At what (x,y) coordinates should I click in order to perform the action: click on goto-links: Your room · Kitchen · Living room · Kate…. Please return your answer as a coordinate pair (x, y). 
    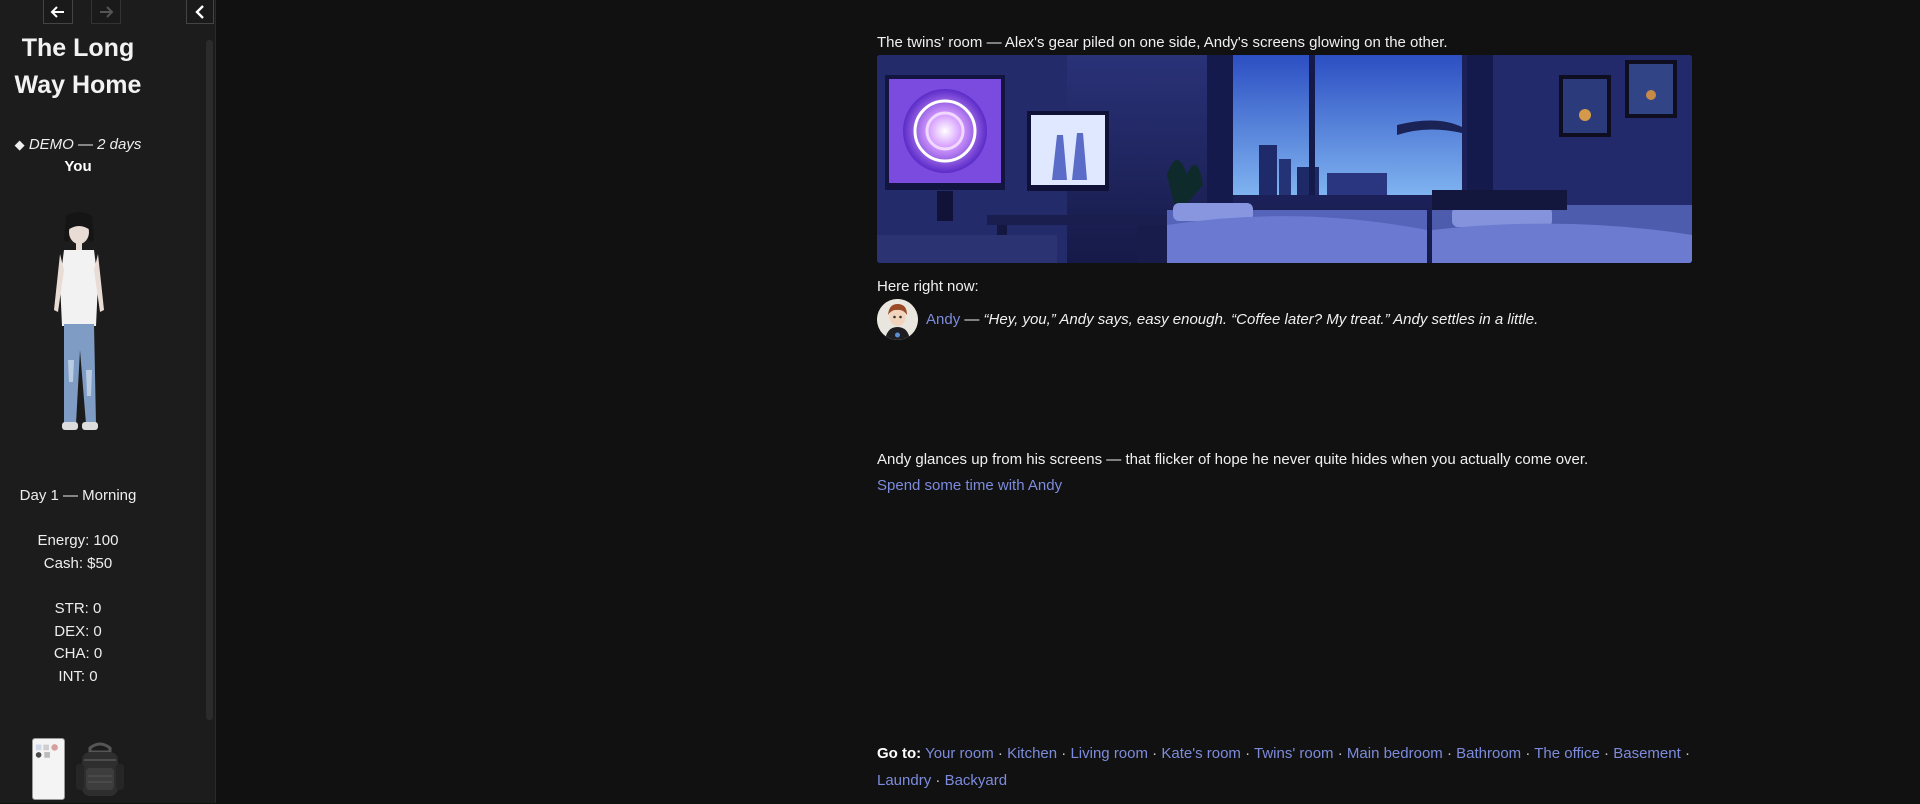
    Looking at the image, I should click on (1283, 767).